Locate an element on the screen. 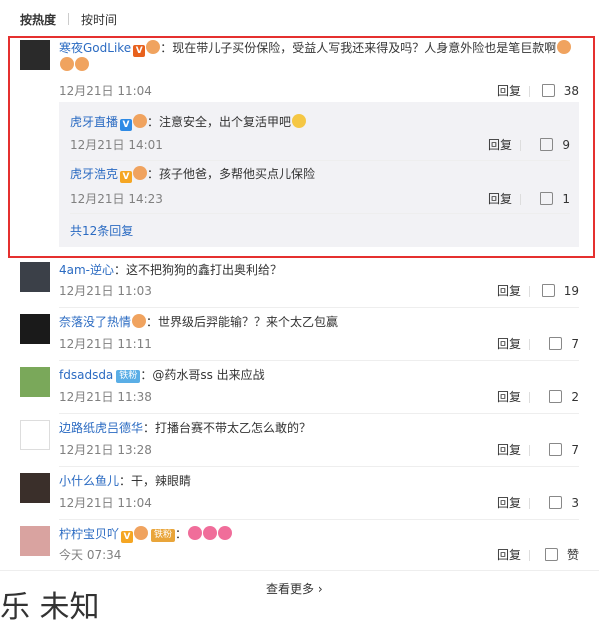 The image size is (599, 626). like-button: 1 is located at coordinates (550, 199).